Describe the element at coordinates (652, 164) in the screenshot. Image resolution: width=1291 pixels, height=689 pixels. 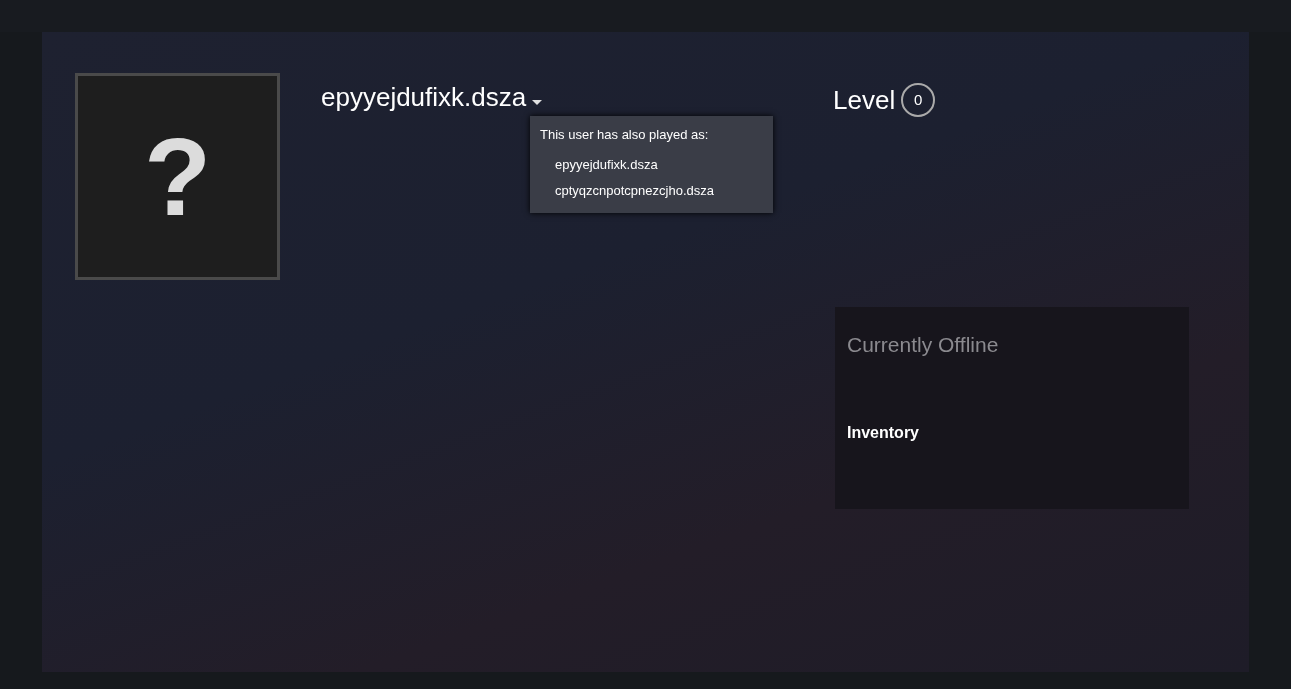
I see `alias-name: epyyejdufixk.dsza` at that location.